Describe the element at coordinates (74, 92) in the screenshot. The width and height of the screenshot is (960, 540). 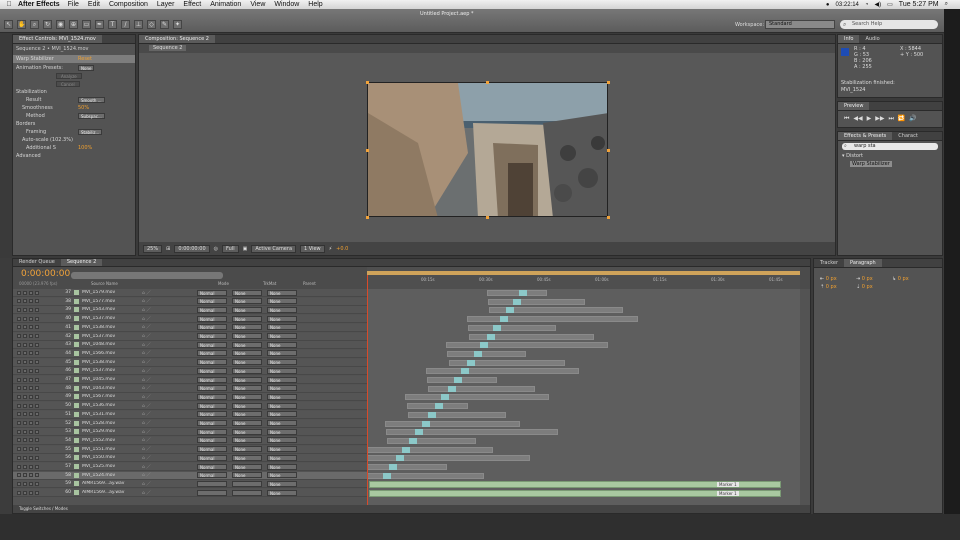
I see `stabilization-group: Stabilization` at that location.